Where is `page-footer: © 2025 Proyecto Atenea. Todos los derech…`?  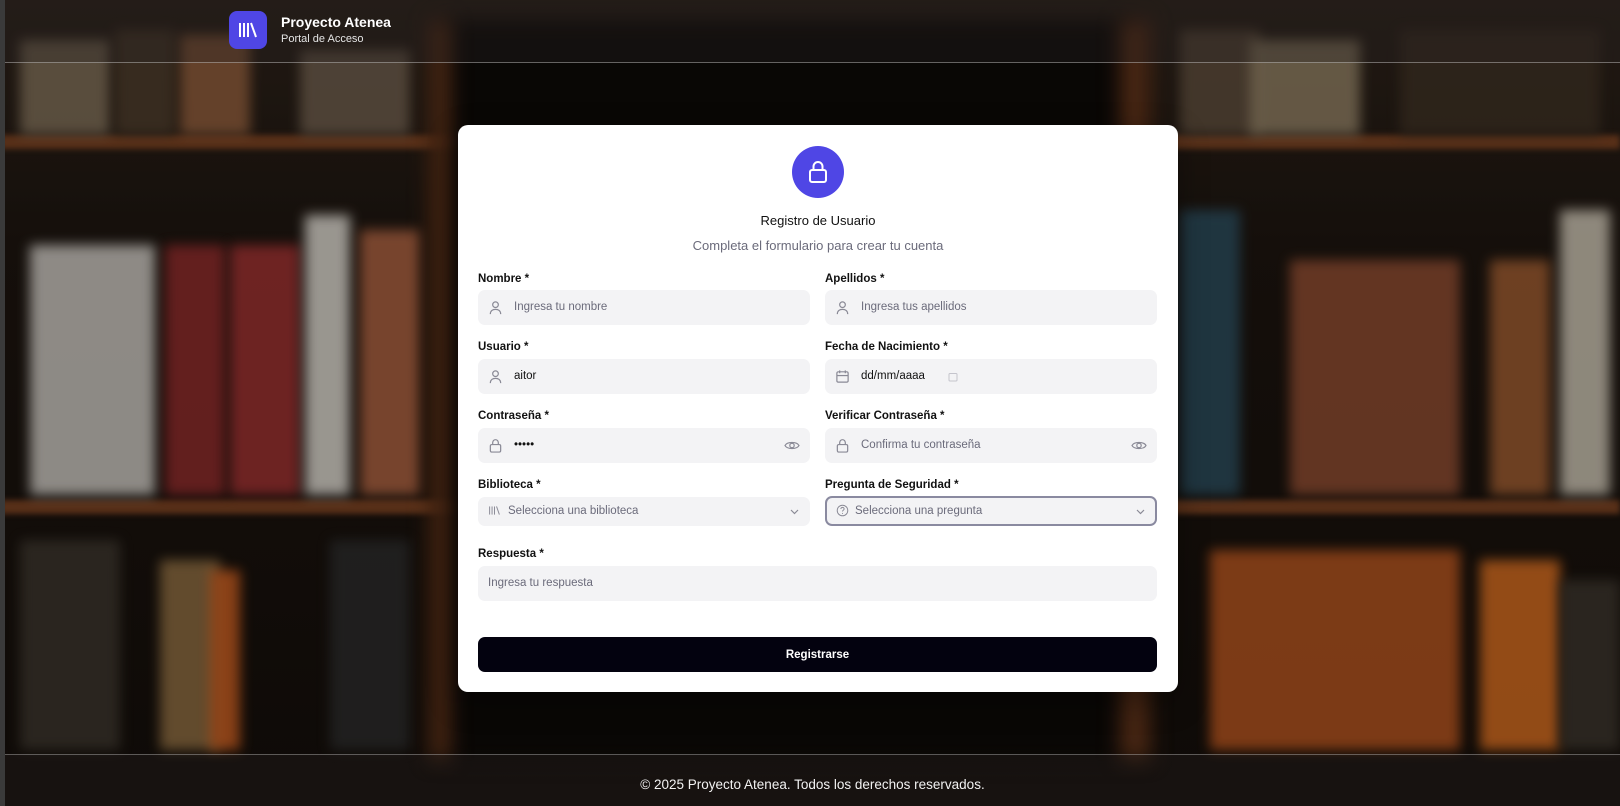 page-footer: © 2025 Proyecto Atenea. Todos los derech… is located at coordinates (812, 780).